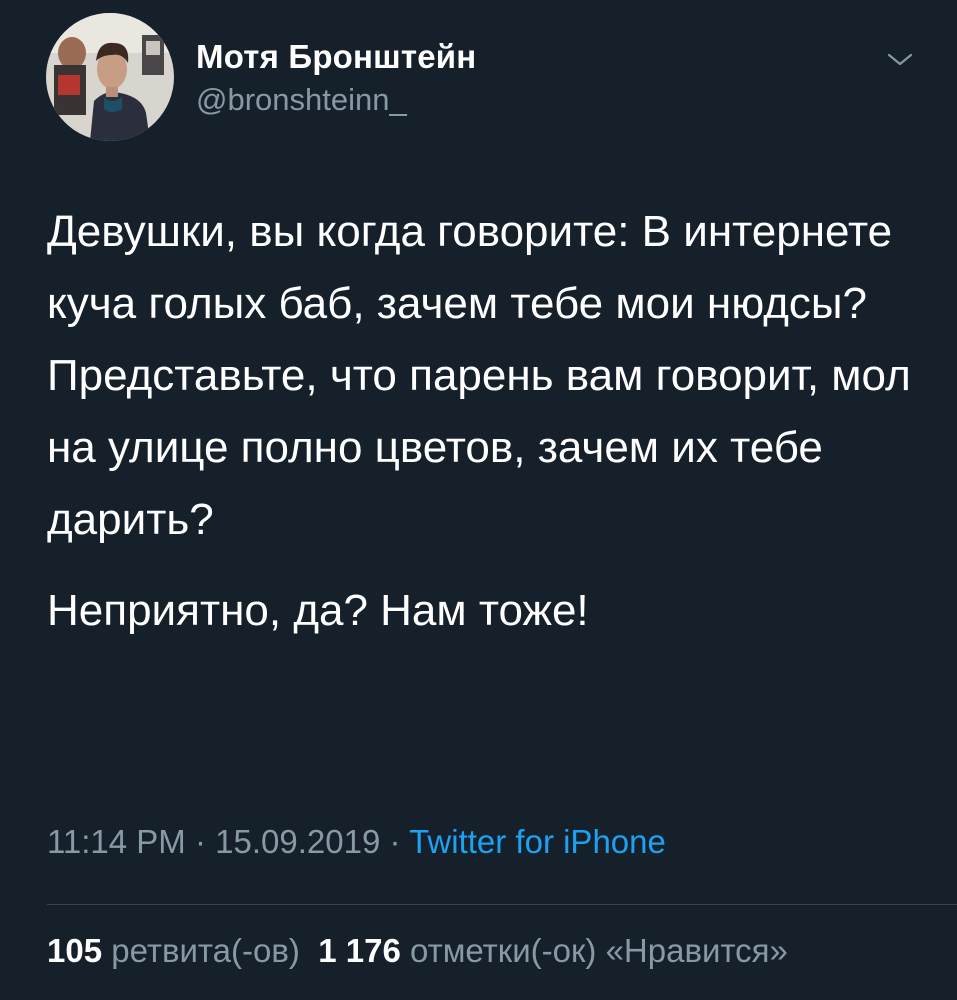 The image size is (957, 1000). Describe the element at coordinates (116, 841) in the screenshot. I see `tweet-time: 11:14 PM` at that location.